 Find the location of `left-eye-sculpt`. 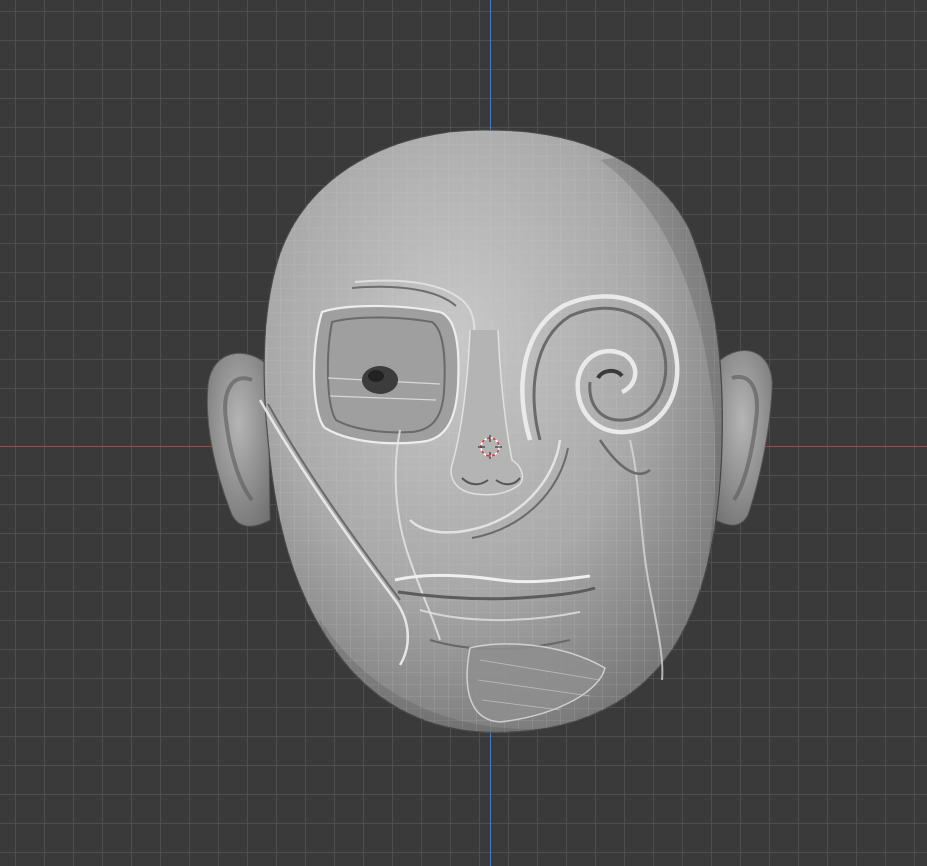

left-eye-sculpt is located at coordinates (386, 374).